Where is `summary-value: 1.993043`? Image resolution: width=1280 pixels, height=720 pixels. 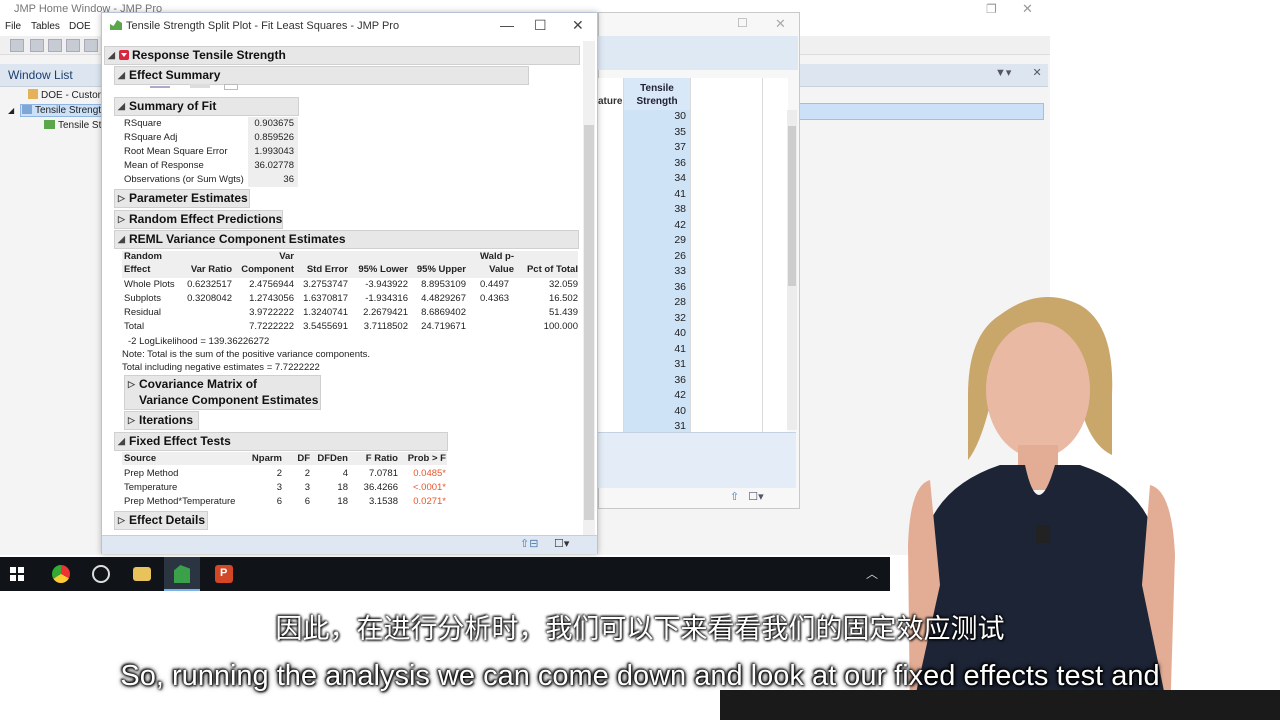 summary-value: 1.993043 is located at coordinates (274, 151).